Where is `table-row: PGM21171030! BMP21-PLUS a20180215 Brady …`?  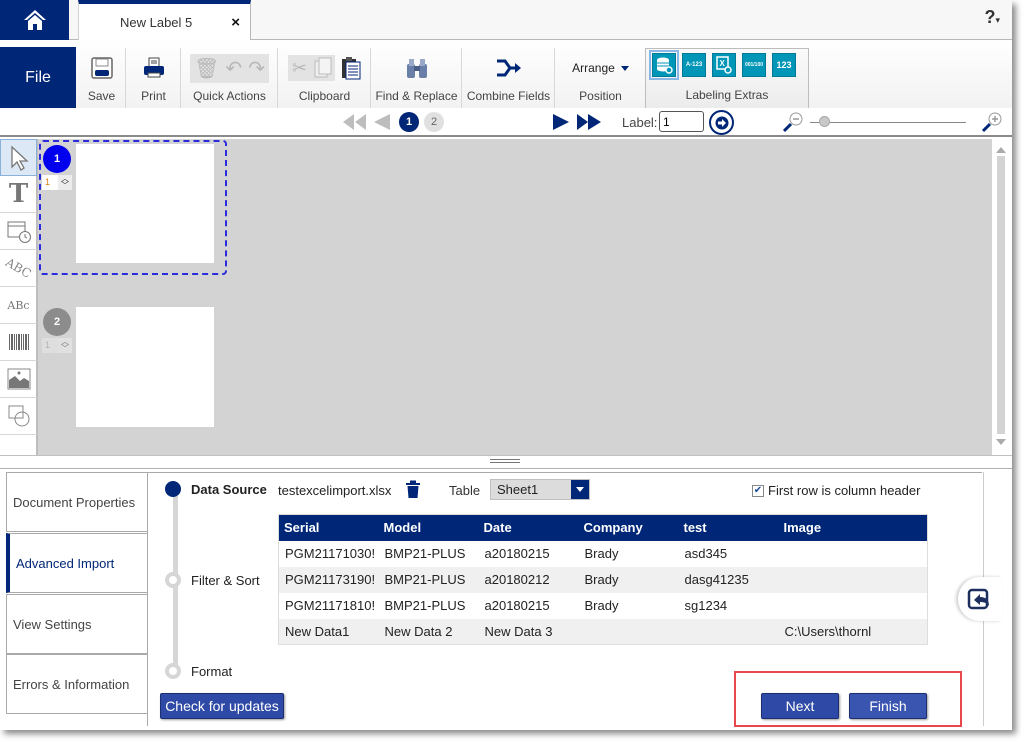 table-row: PGM21171030! BMP21-PLUS a20180215 Brady … is located at coordinates (603, 554).